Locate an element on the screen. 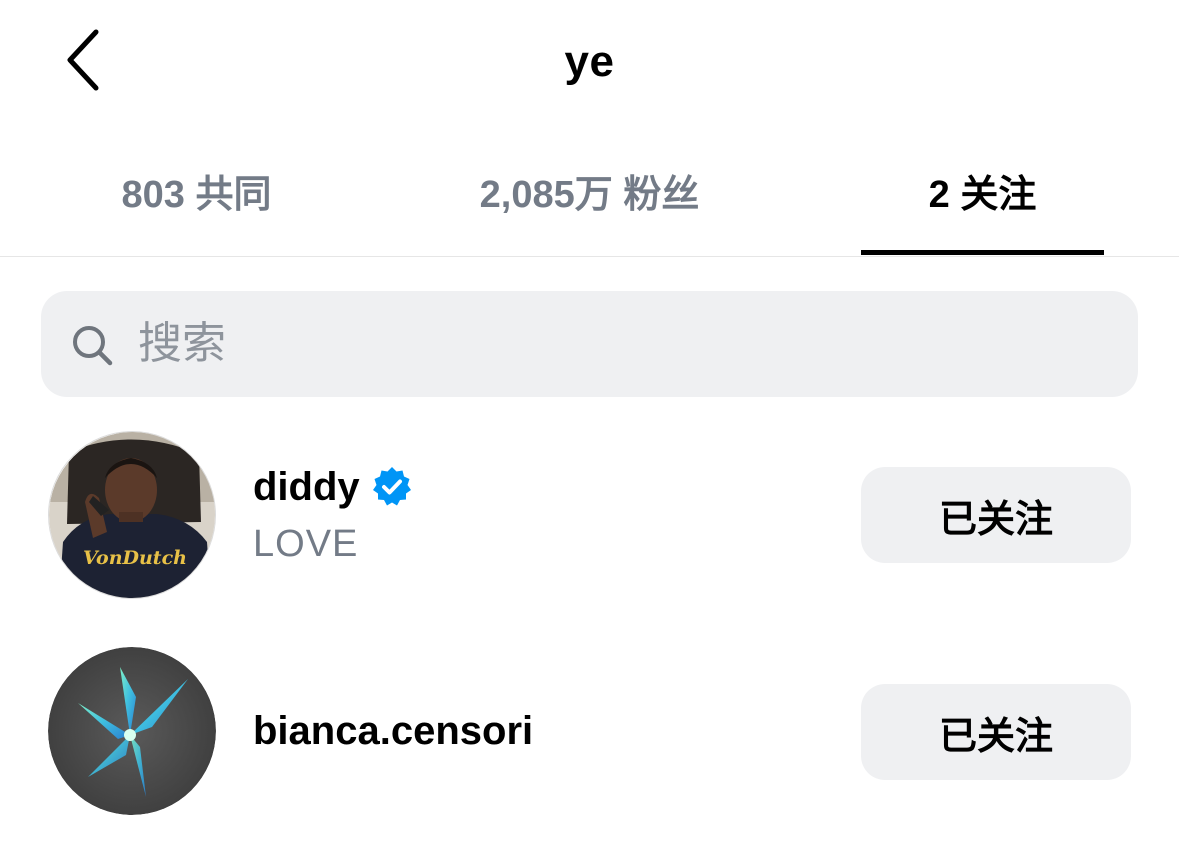 This screenshot has height=867, width=1179. tab-following: 2 关注 is located at coordinates (982, 190).